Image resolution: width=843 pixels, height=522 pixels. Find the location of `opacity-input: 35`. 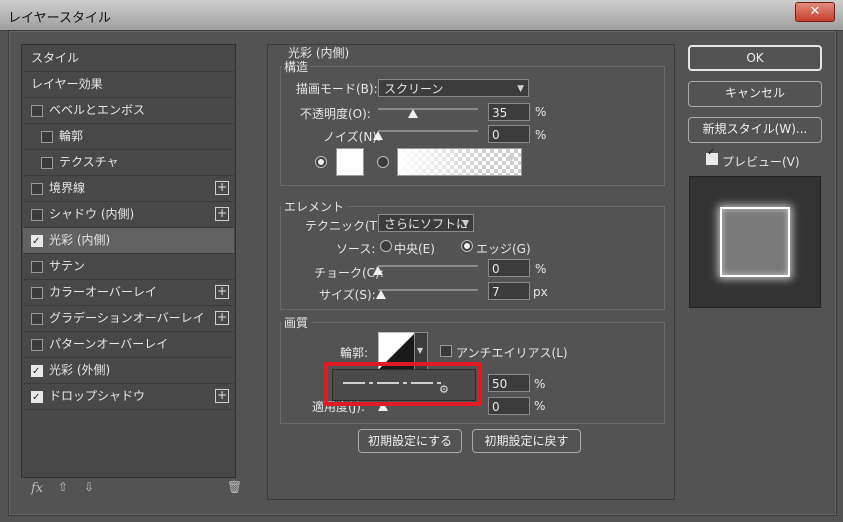

opacity-input: 35 is located at coordinates (509, 112).